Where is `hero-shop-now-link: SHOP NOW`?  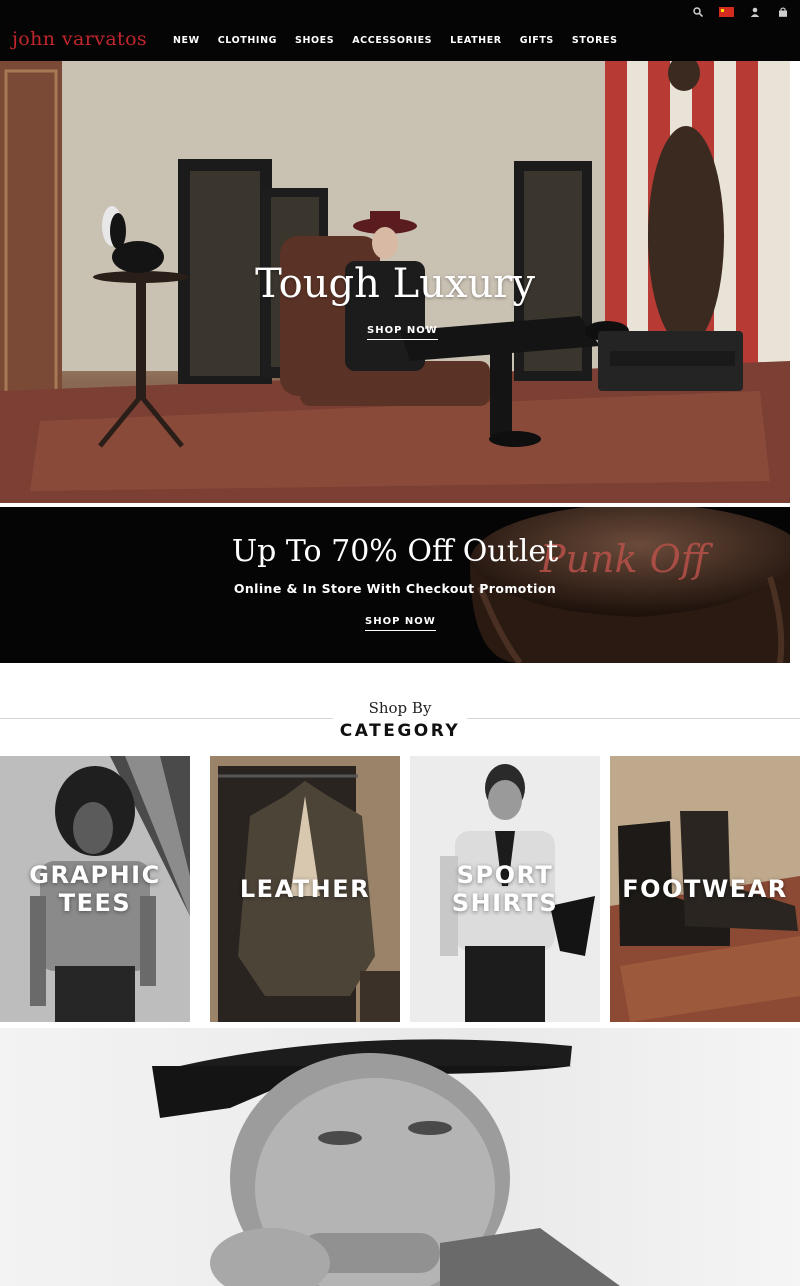 hero-shop-now-link: SHOP NOW is located at coordinates (402, 332).